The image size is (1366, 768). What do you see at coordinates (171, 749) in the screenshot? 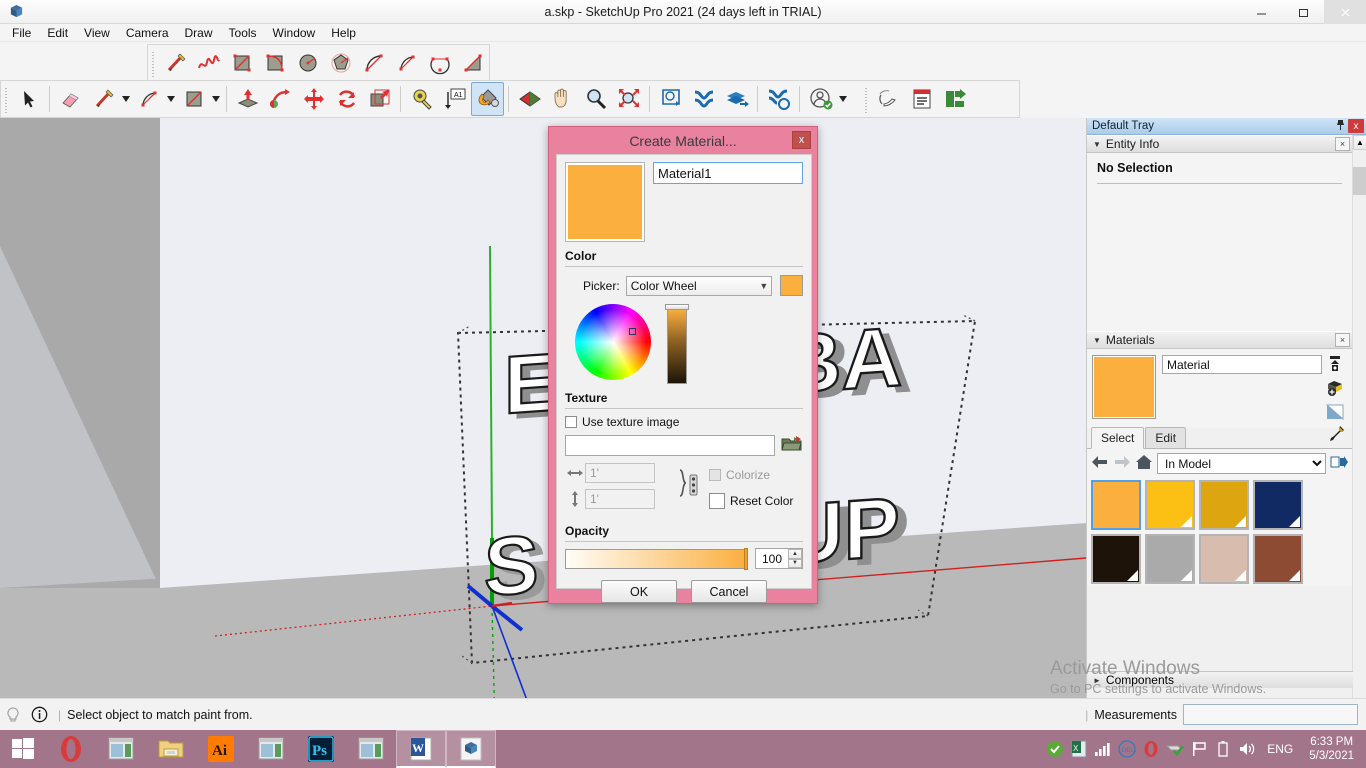
I see `taskbar-file-explorer` at bounding box center [171, 749].